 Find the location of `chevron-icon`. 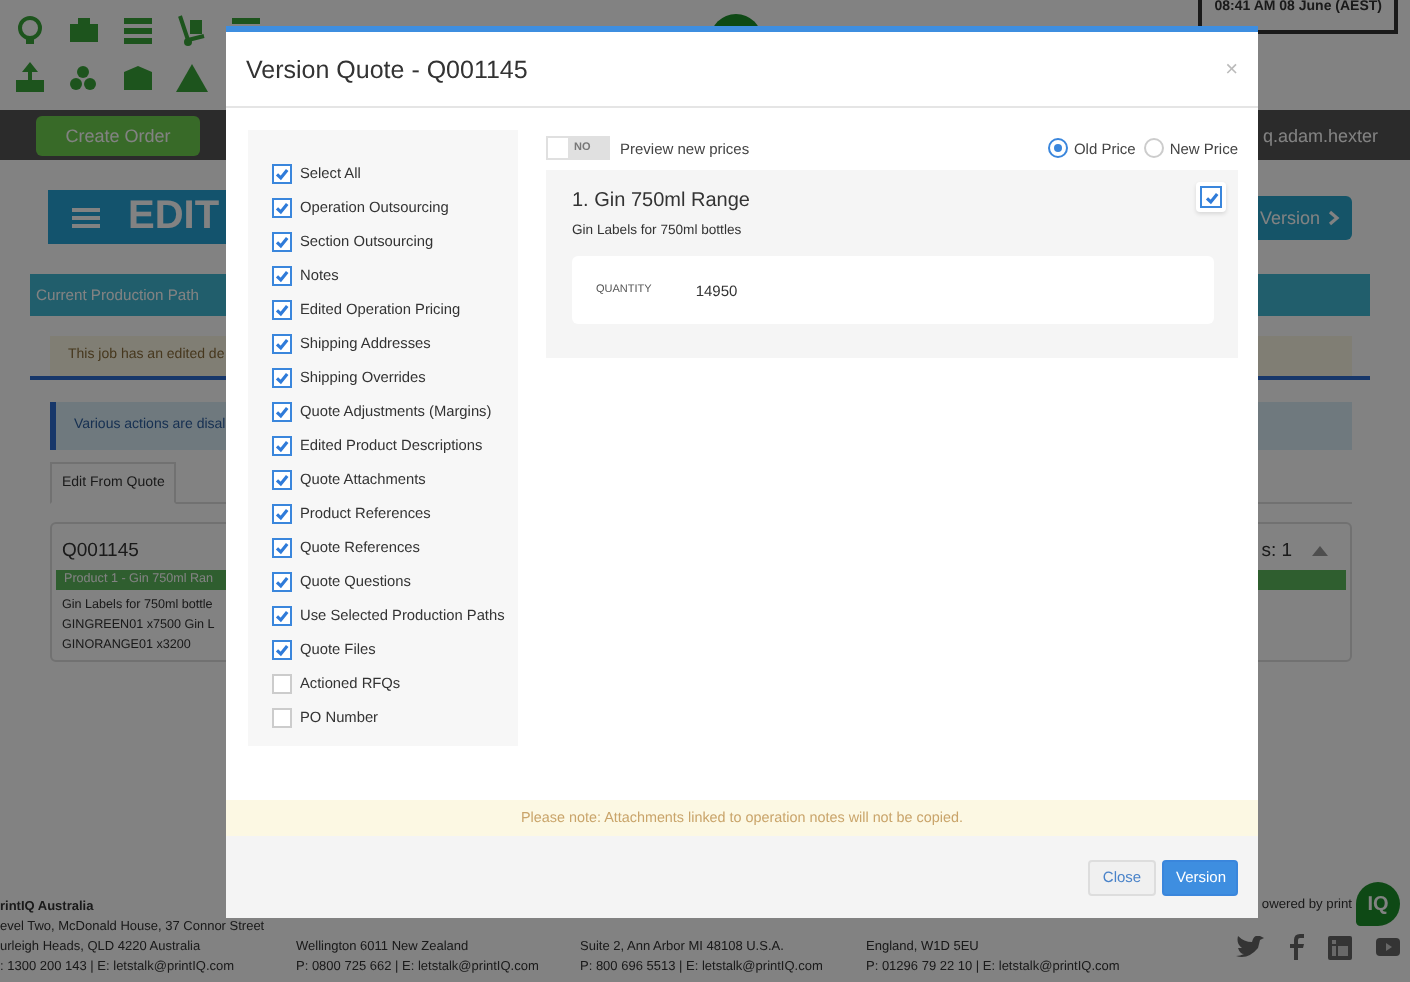

chevron-icon is located at coordinates (1334, 217).